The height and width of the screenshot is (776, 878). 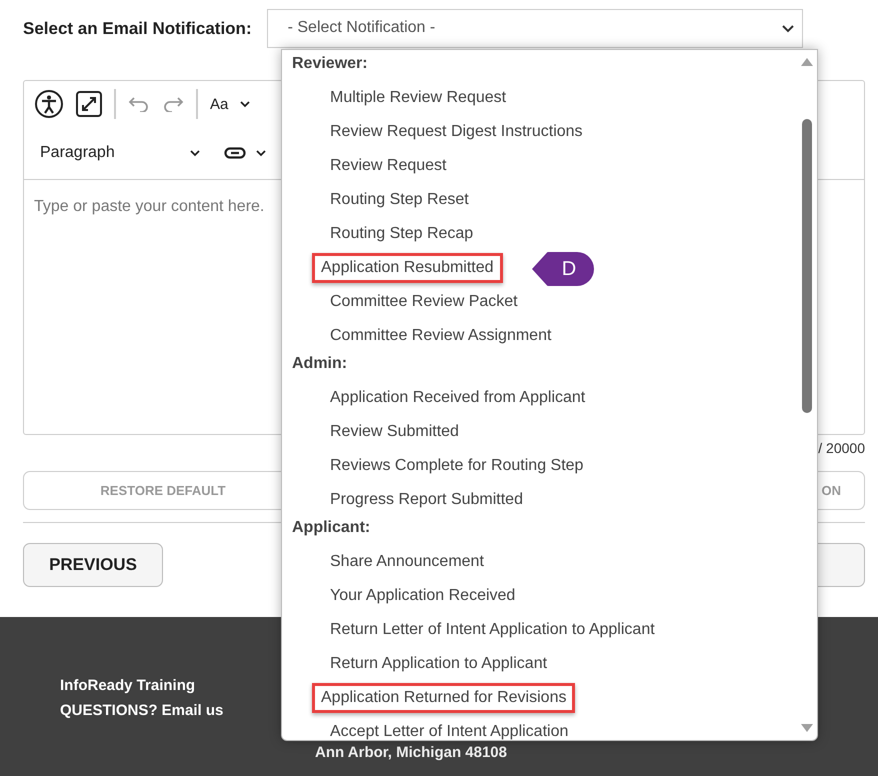 What do you see at coordinates (49, 104) in the screenshot?
I see `accessibility-icon` at bounding box center [49, 104].